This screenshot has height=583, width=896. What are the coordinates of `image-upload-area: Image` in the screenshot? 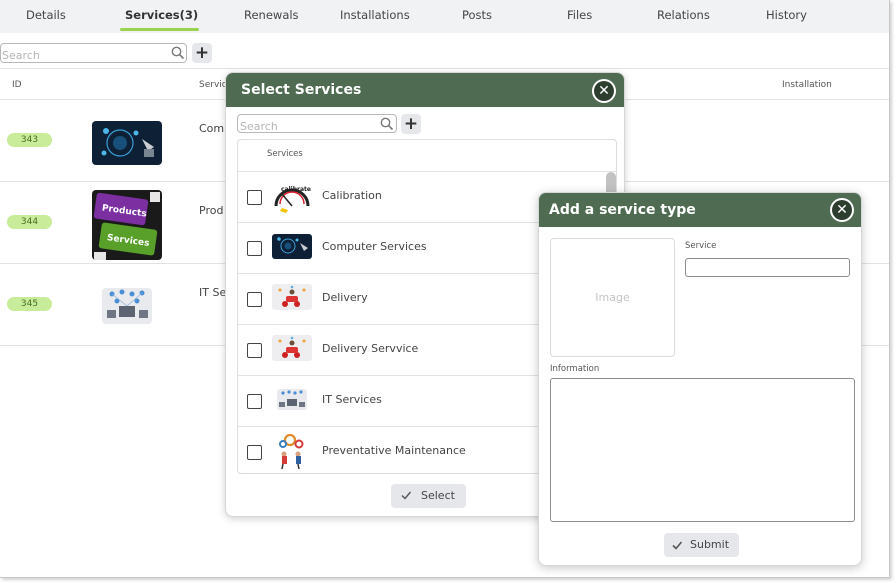 It's located at (612, 297).